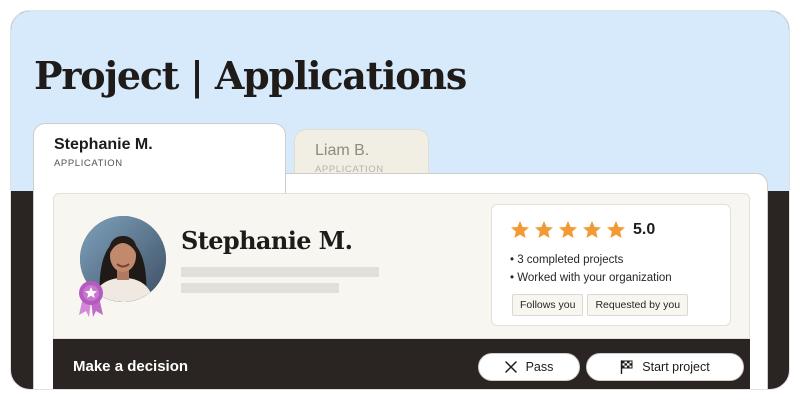 The height and width of the screenshot is (400, 800). What do you see at coordinates (638, 305) in the screenshot?
I see `tag-requested-by-you: Requested by you` at bounding box center [638, 305].